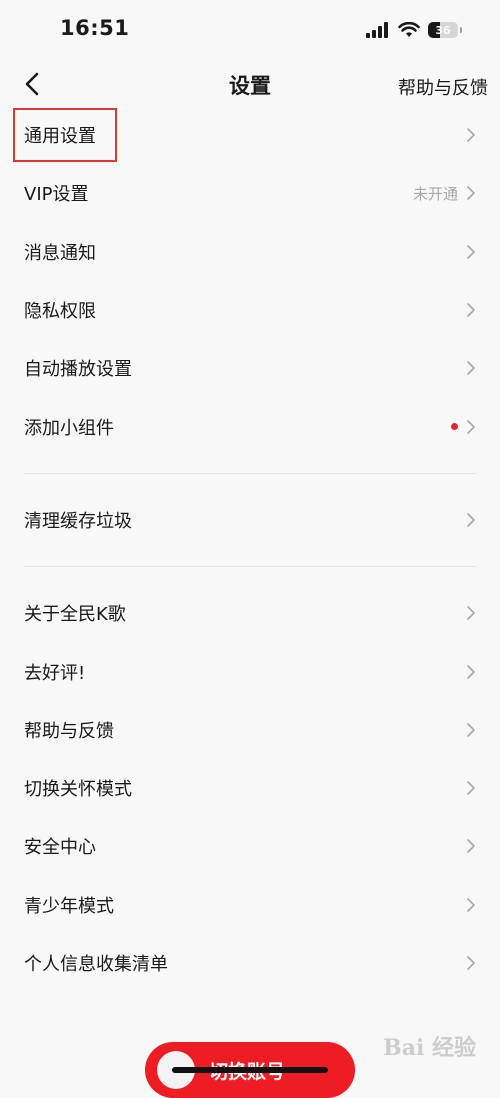  I want to click on row-label: 去好评!, so click(55, 673).